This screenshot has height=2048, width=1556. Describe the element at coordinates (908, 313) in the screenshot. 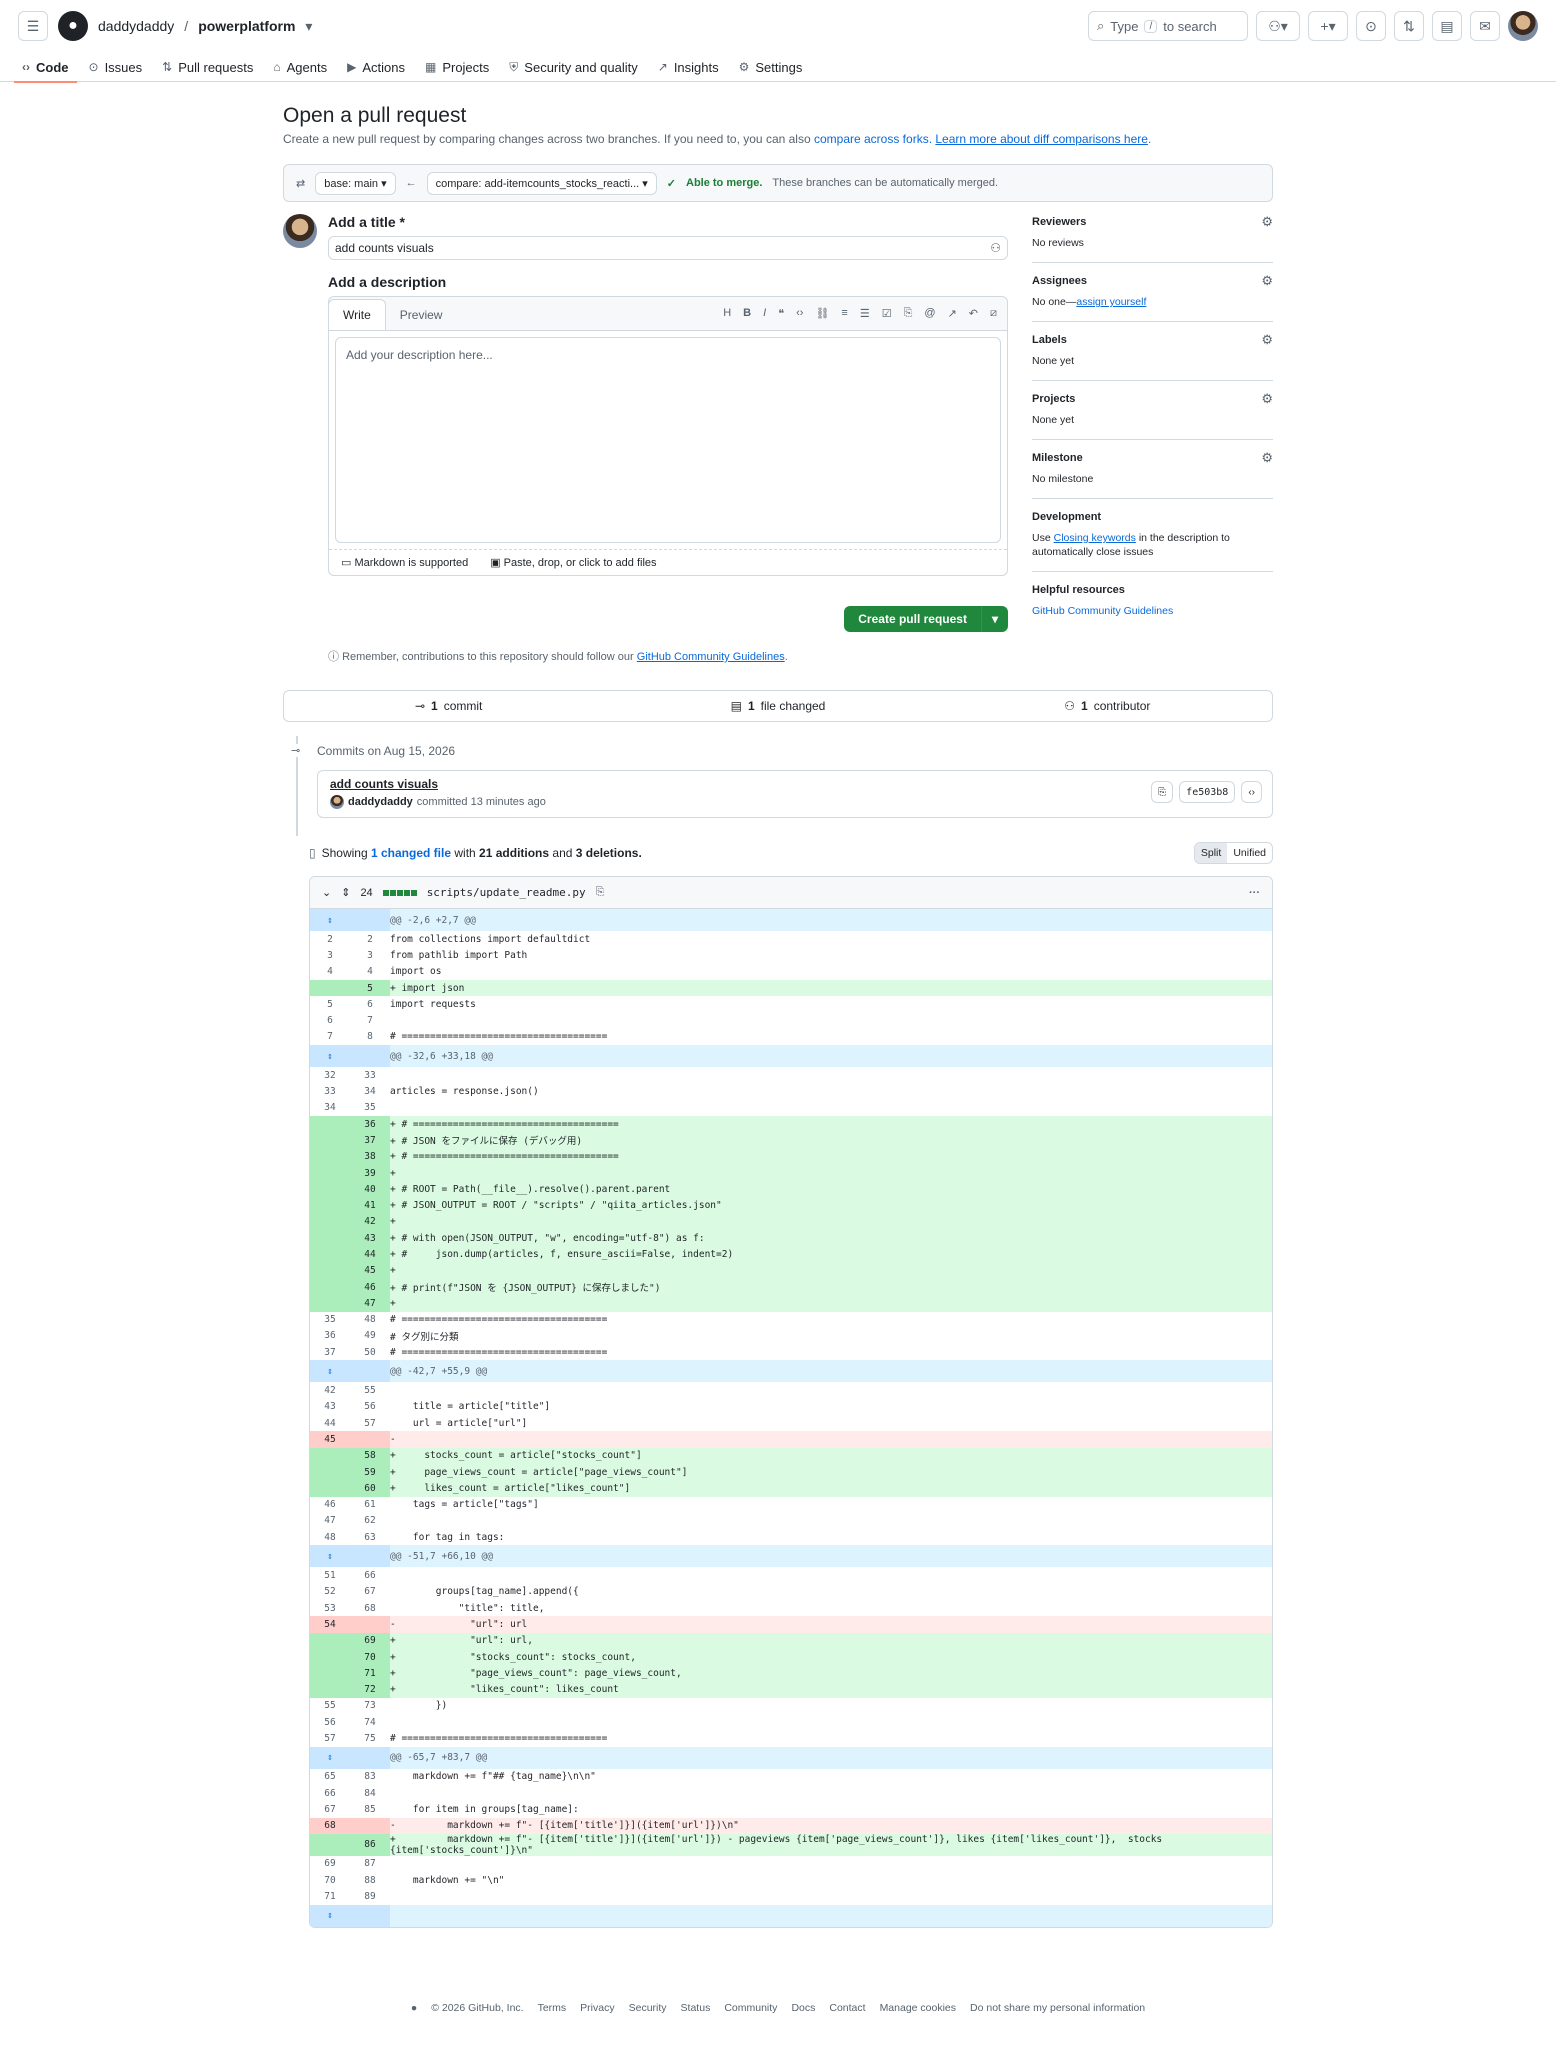

I see `attach-icon: ⎘` at that location.